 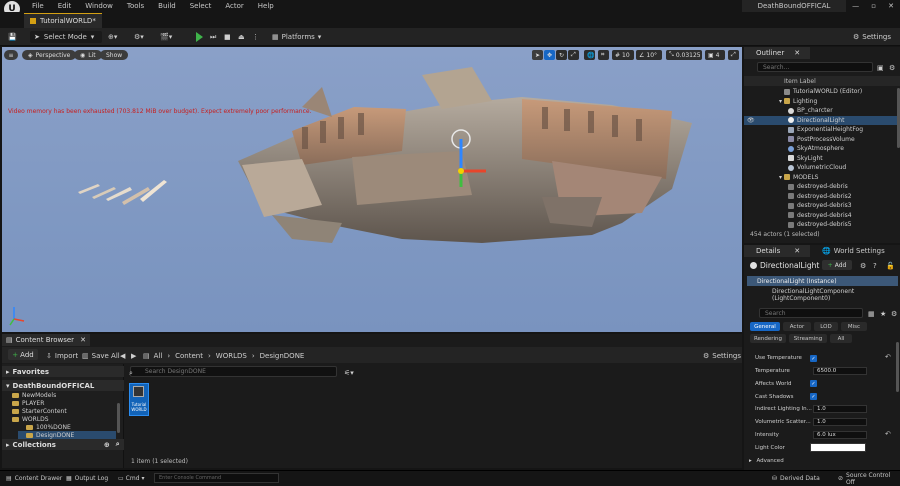 I want to click on menu-file: File, so click(x=38, y=6).